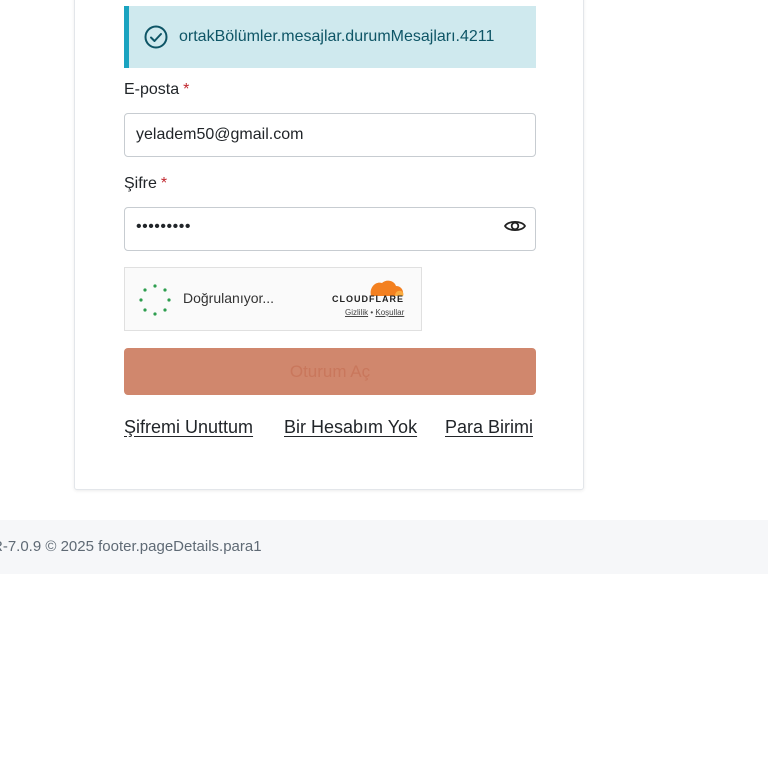 This screenshot has height=768, width=768. What do you see at coordinates (156, 37) in the screenshot?
I see `check-circle-icon` at bounding box center [156, 37].